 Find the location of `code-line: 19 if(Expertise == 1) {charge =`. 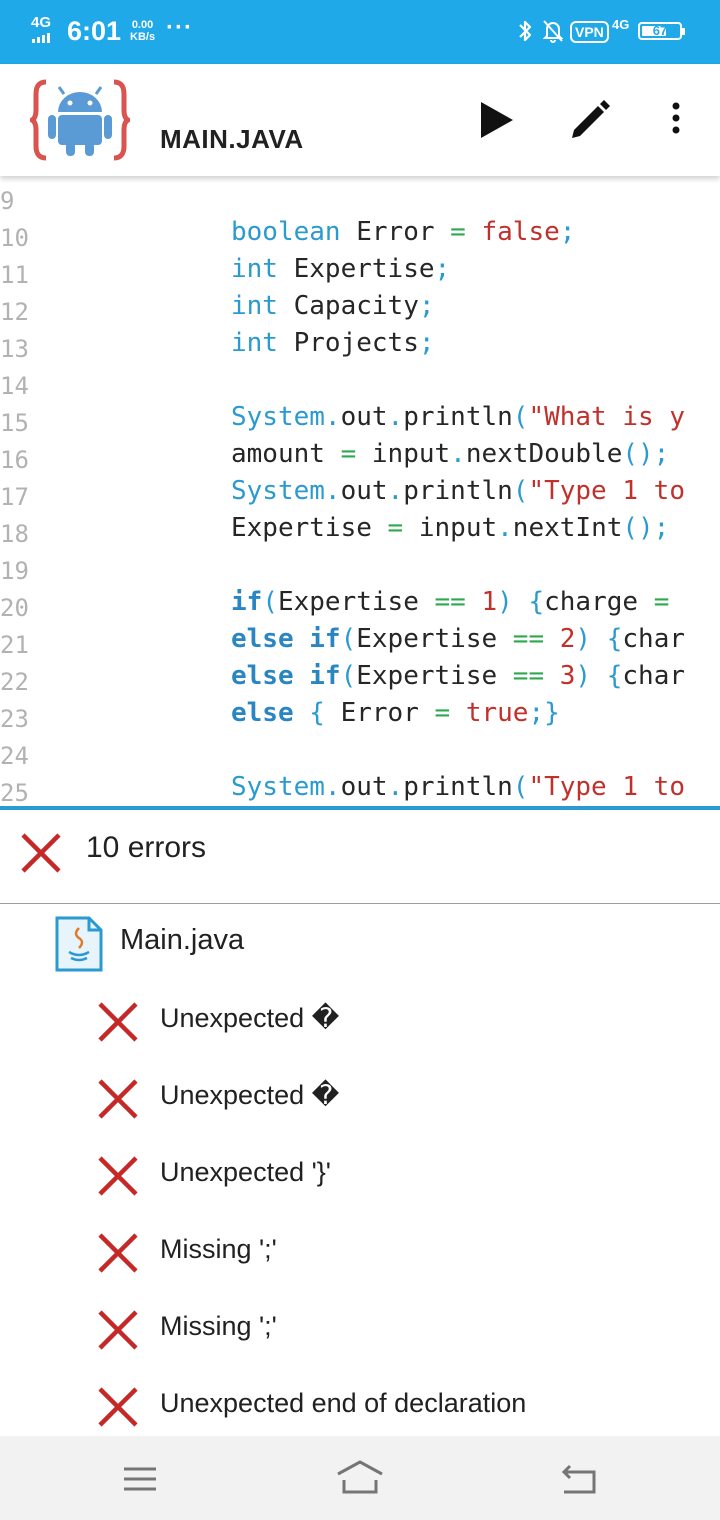

code-line: 19 if(Expertise == 1) {charge = is located at coordinates (335, 587).